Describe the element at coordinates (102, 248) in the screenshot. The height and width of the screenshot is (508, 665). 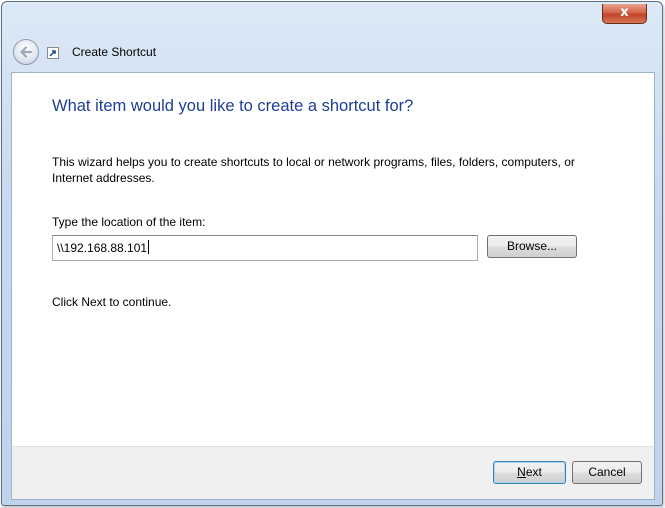
I see `location-value: \\192.168.88.101` at that location.